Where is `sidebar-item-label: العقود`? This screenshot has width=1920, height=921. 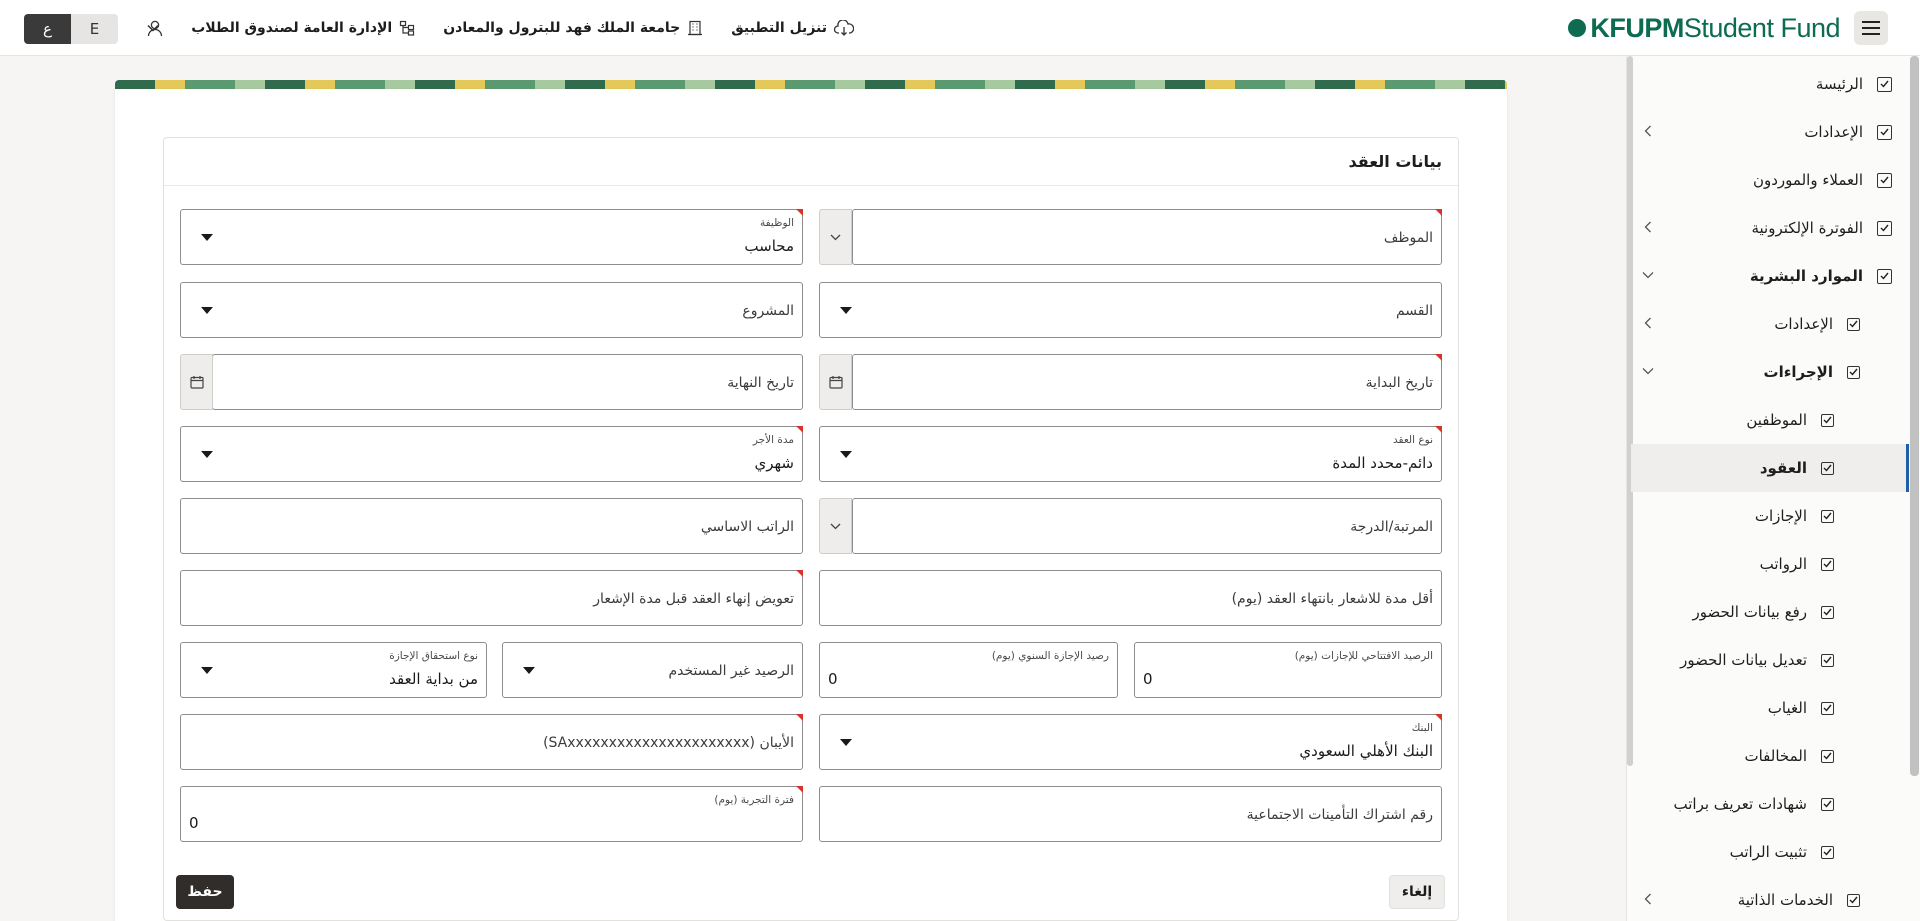 sidebar-item-label: العقود is located at coordinates (1783, 468).